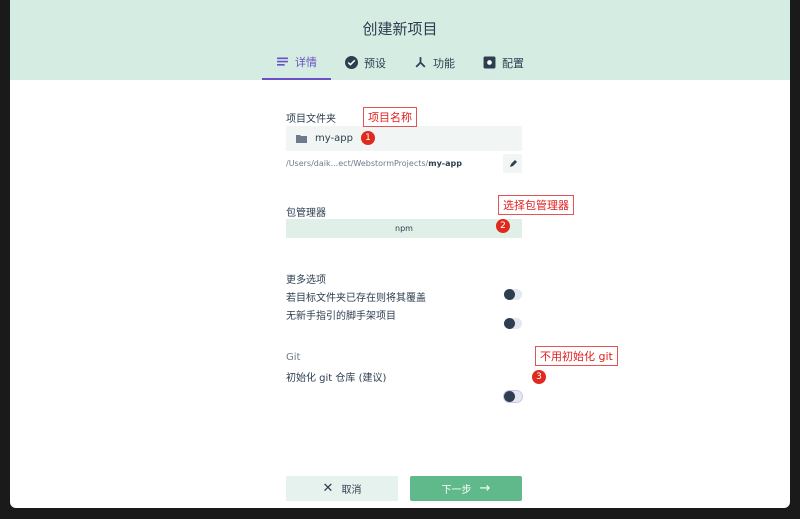 The width and height of the screenshot is (800, 519). Describe the element at coordinates (301, 139) in the screenshot. I see `folder-icon` at that location.